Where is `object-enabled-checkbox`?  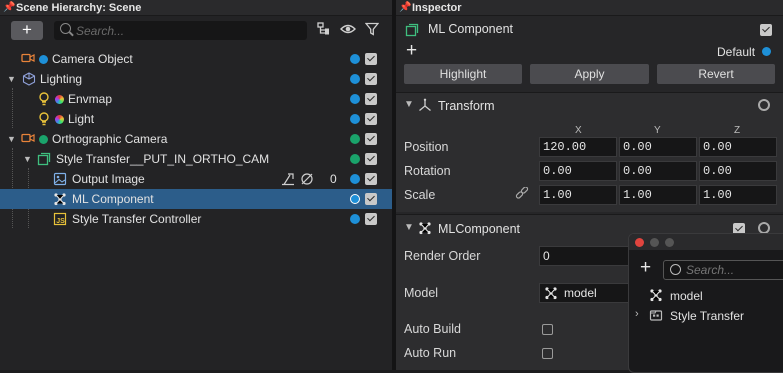 object-enabled-checkbox is located at coordinates (766, 30).